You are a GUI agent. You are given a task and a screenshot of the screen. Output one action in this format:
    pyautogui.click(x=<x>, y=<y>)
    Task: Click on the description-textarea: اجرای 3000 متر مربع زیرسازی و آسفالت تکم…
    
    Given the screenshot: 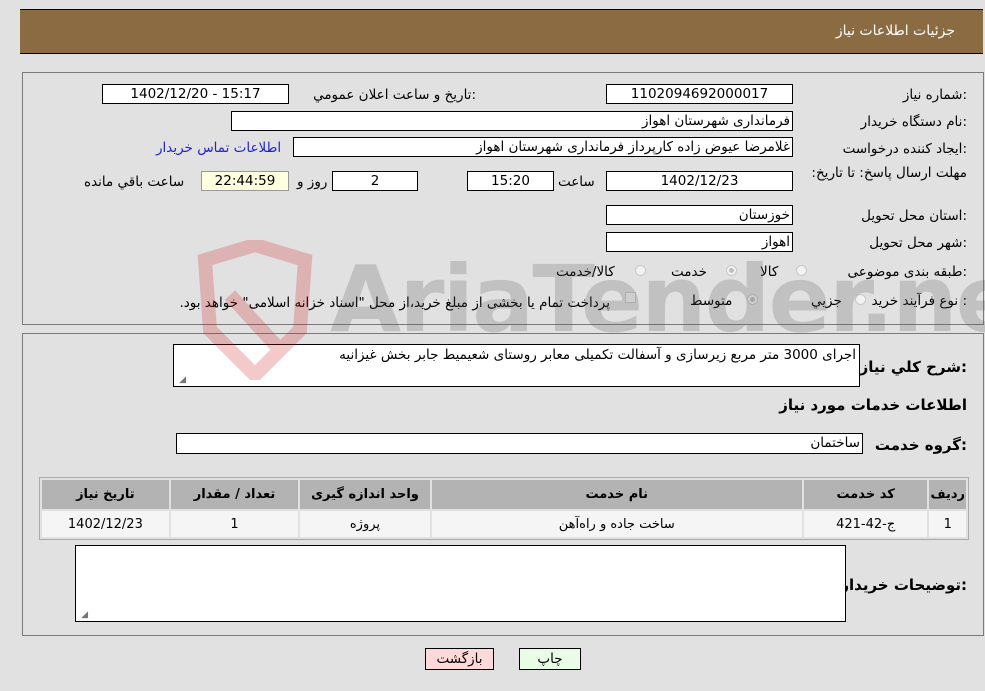 What is the action you would take?
    pyautogui.click(x=516, y=365)
    